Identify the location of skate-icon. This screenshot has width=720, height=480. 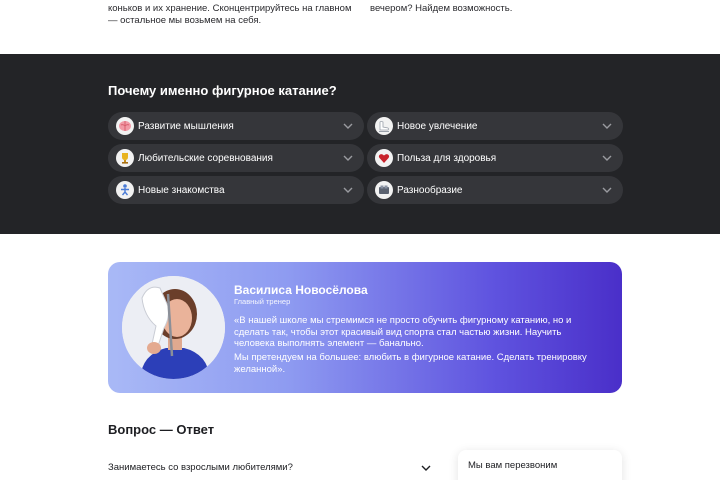
(384, 126).